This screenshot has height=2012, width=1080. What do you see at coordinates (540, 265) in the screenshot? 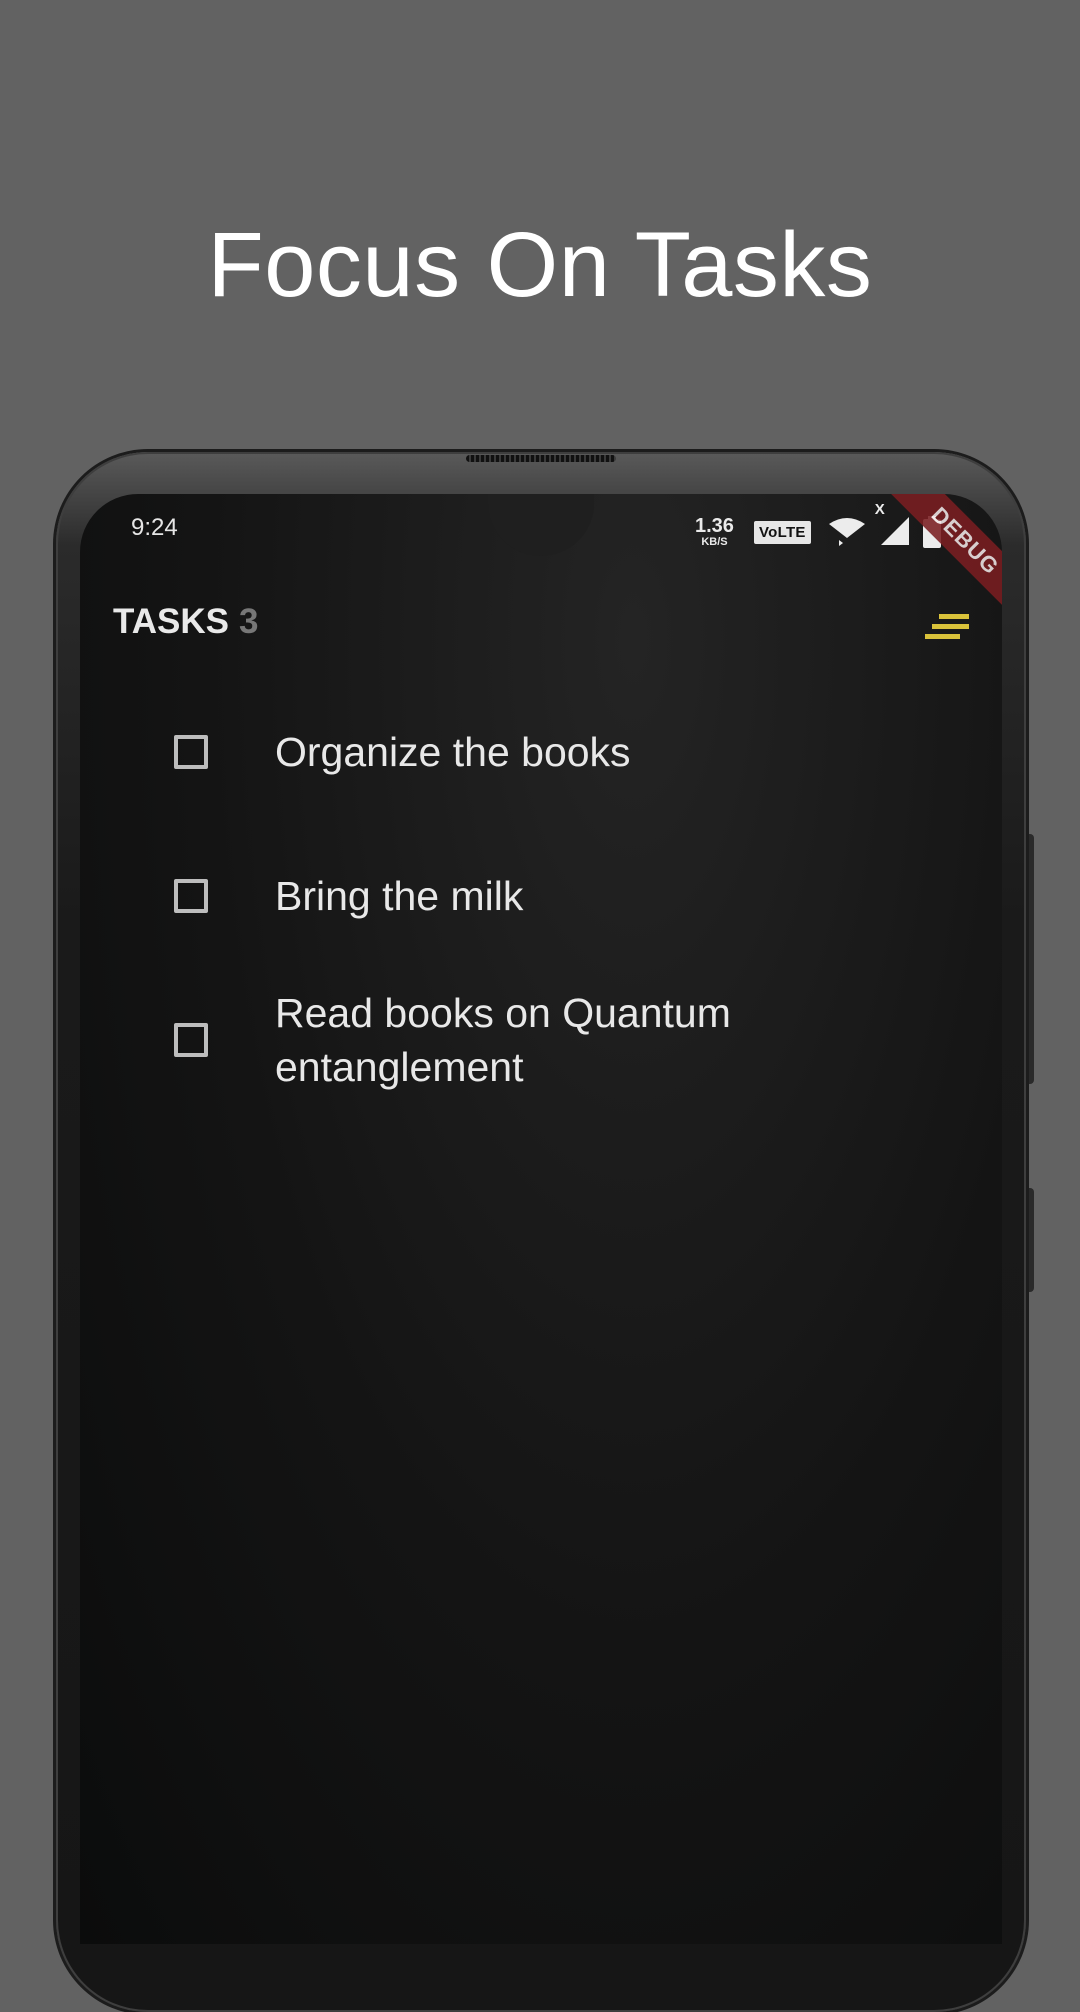
I see `promo-headline: Focus On Tasks` at bounding box center [540, 265].